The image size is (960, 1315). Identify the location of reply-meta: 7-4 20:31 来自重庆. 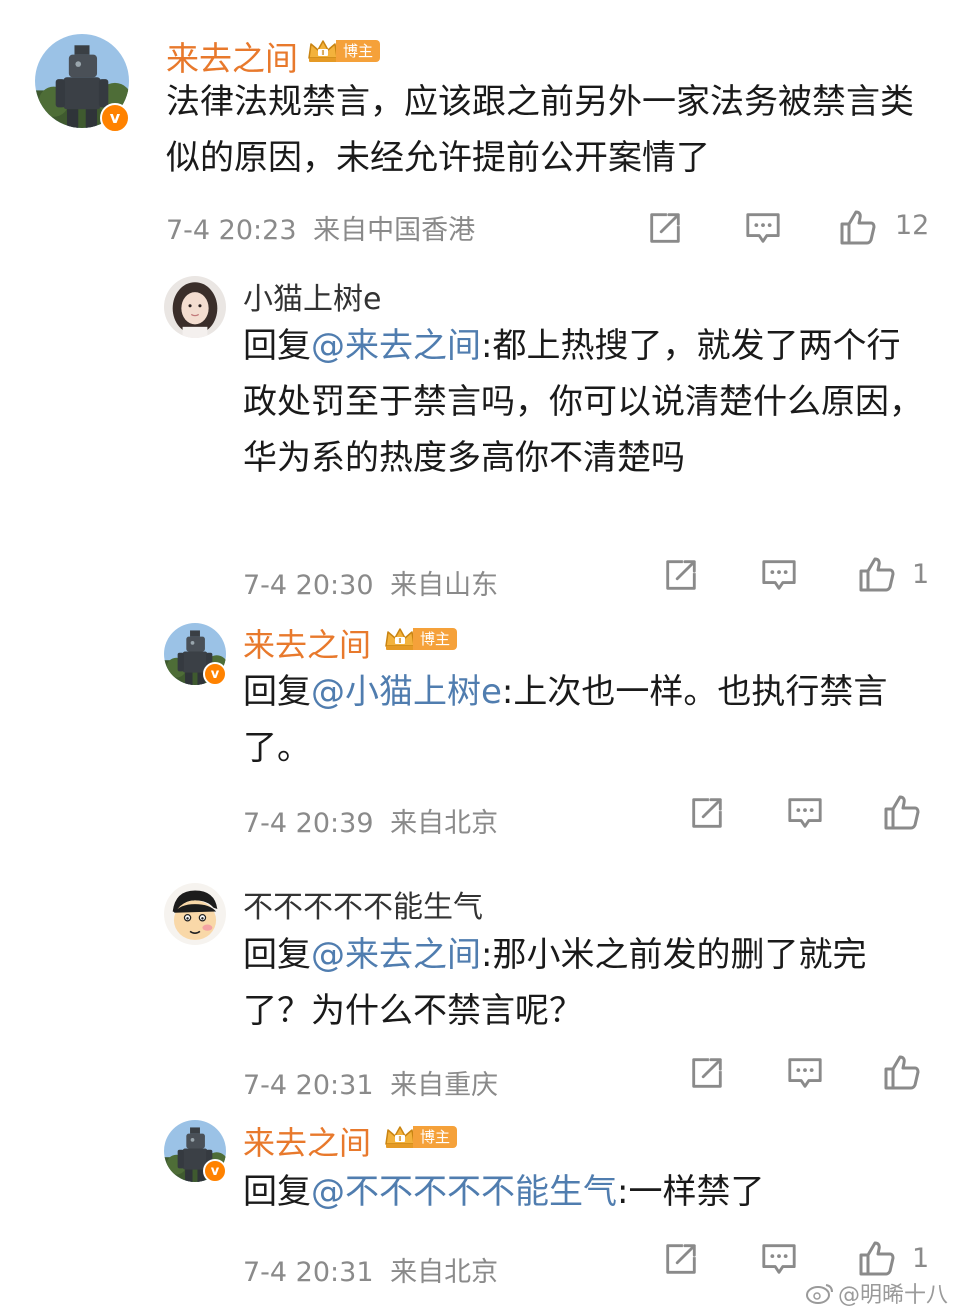
(370, 1082).